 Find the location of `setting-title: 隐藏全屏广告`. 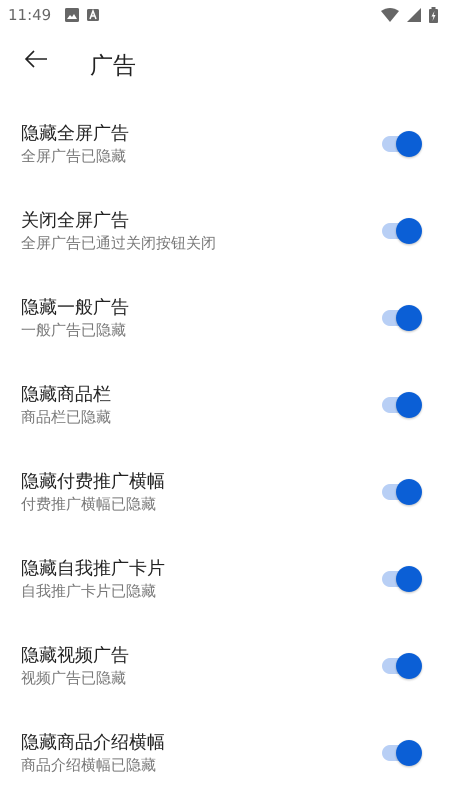

setting-title: 隐藏全屏广告 is located at coordinates (75, 133).